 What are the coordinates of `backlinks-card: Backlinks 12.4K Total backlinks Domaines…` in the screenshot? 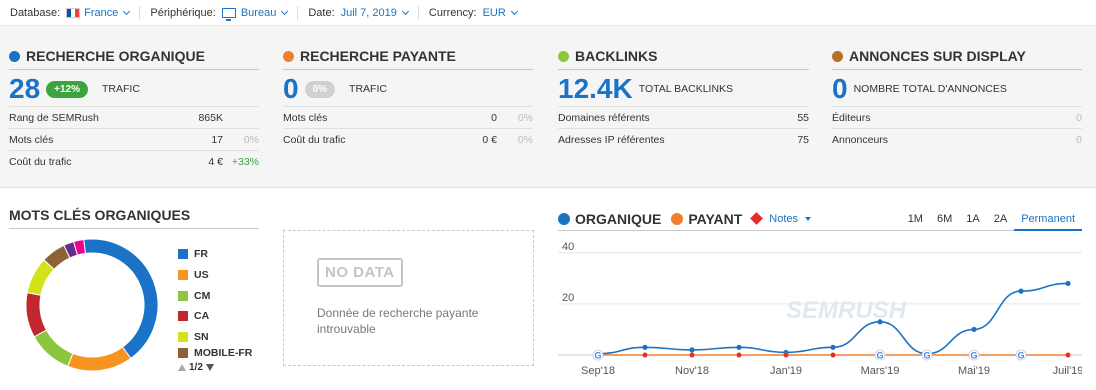 It's located at (683, 99).